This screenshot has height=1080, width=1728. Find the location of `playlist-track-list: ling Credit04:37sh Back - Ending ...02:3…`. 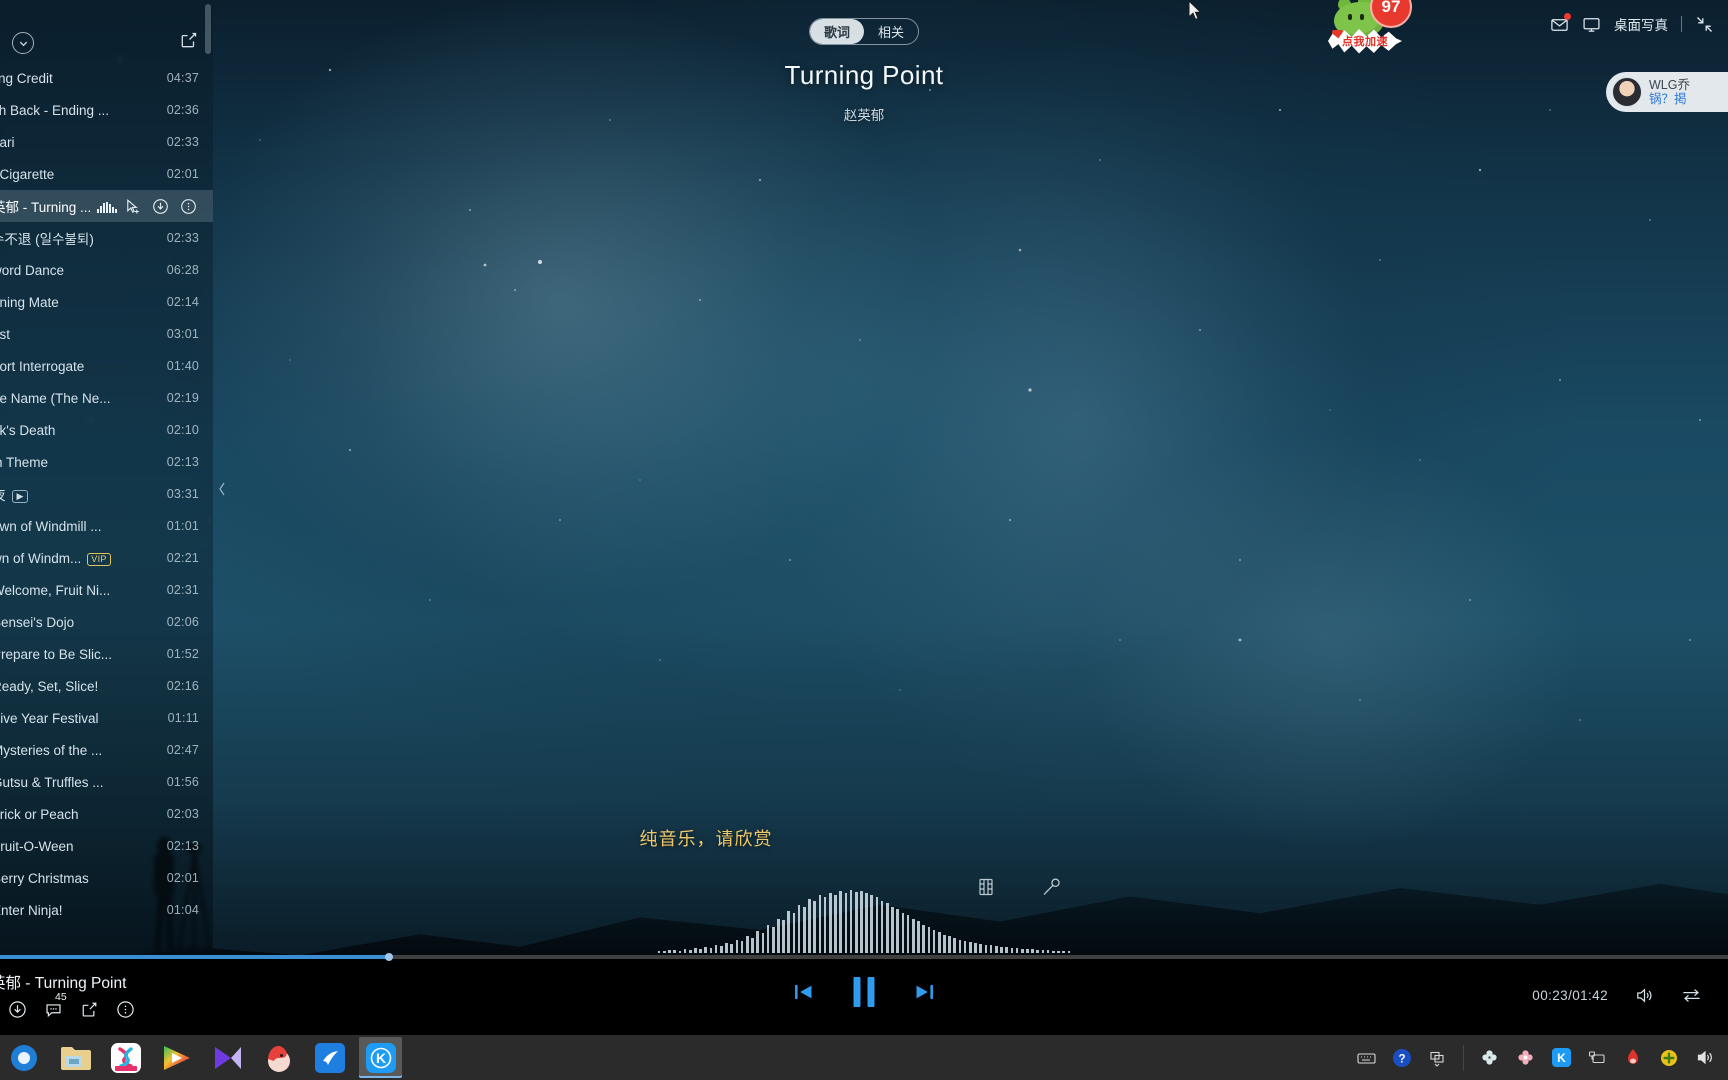

playlist-track-list: ling Credit04:37sh Back - Ending ...02:3… is located at coordinates (106, 494).